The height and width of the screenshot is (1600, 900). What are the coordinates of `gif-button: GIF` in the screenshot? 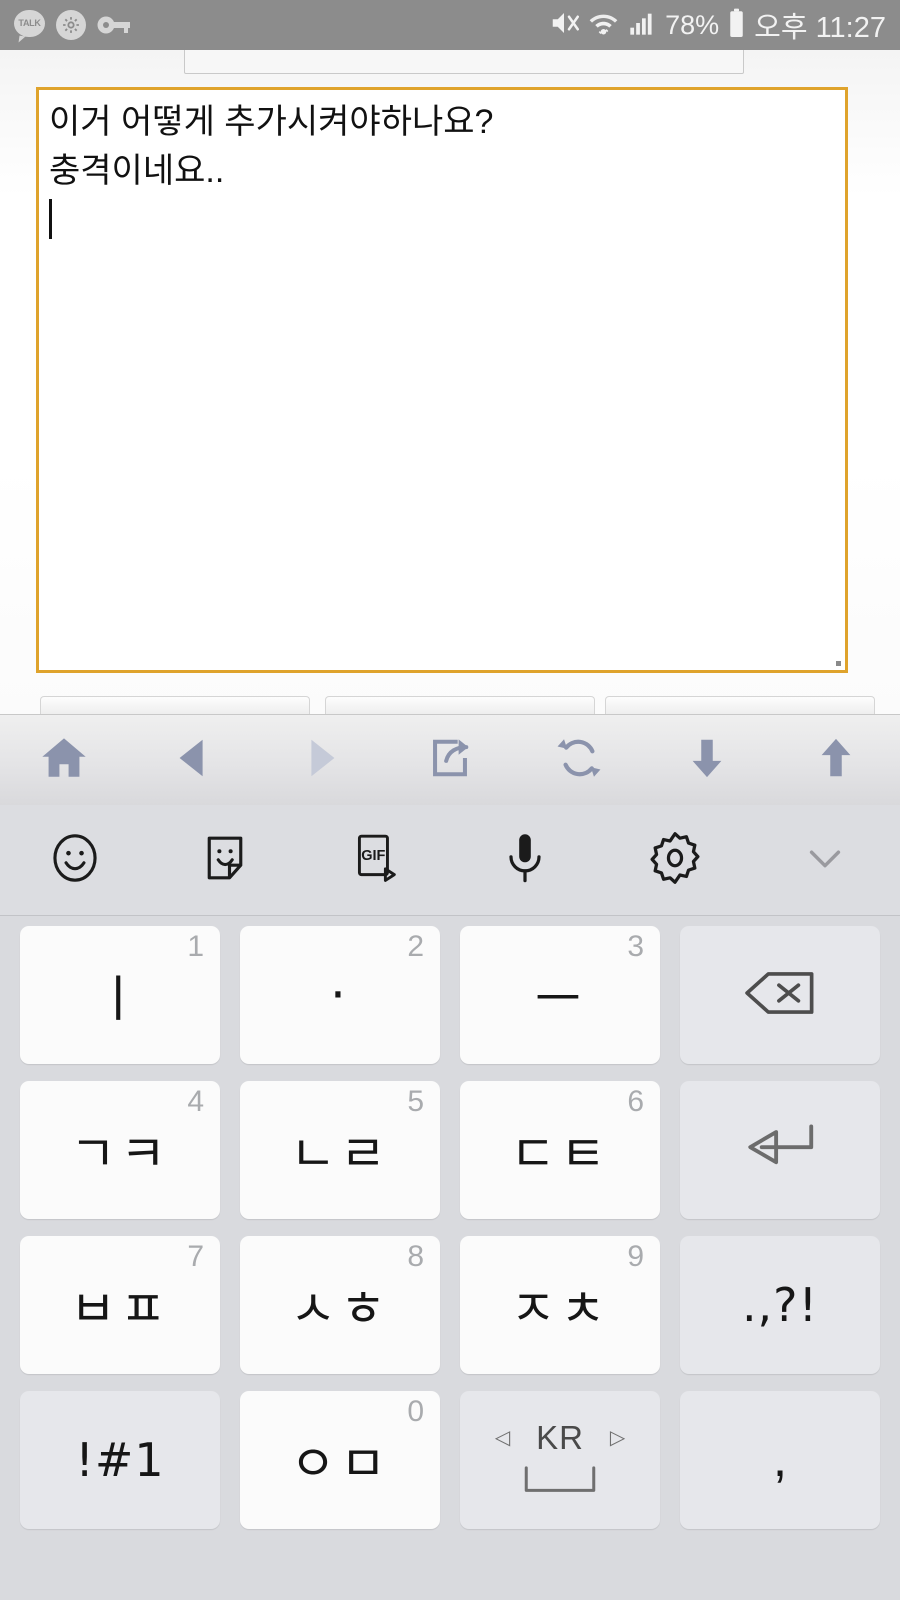 It's located at (375, 860).